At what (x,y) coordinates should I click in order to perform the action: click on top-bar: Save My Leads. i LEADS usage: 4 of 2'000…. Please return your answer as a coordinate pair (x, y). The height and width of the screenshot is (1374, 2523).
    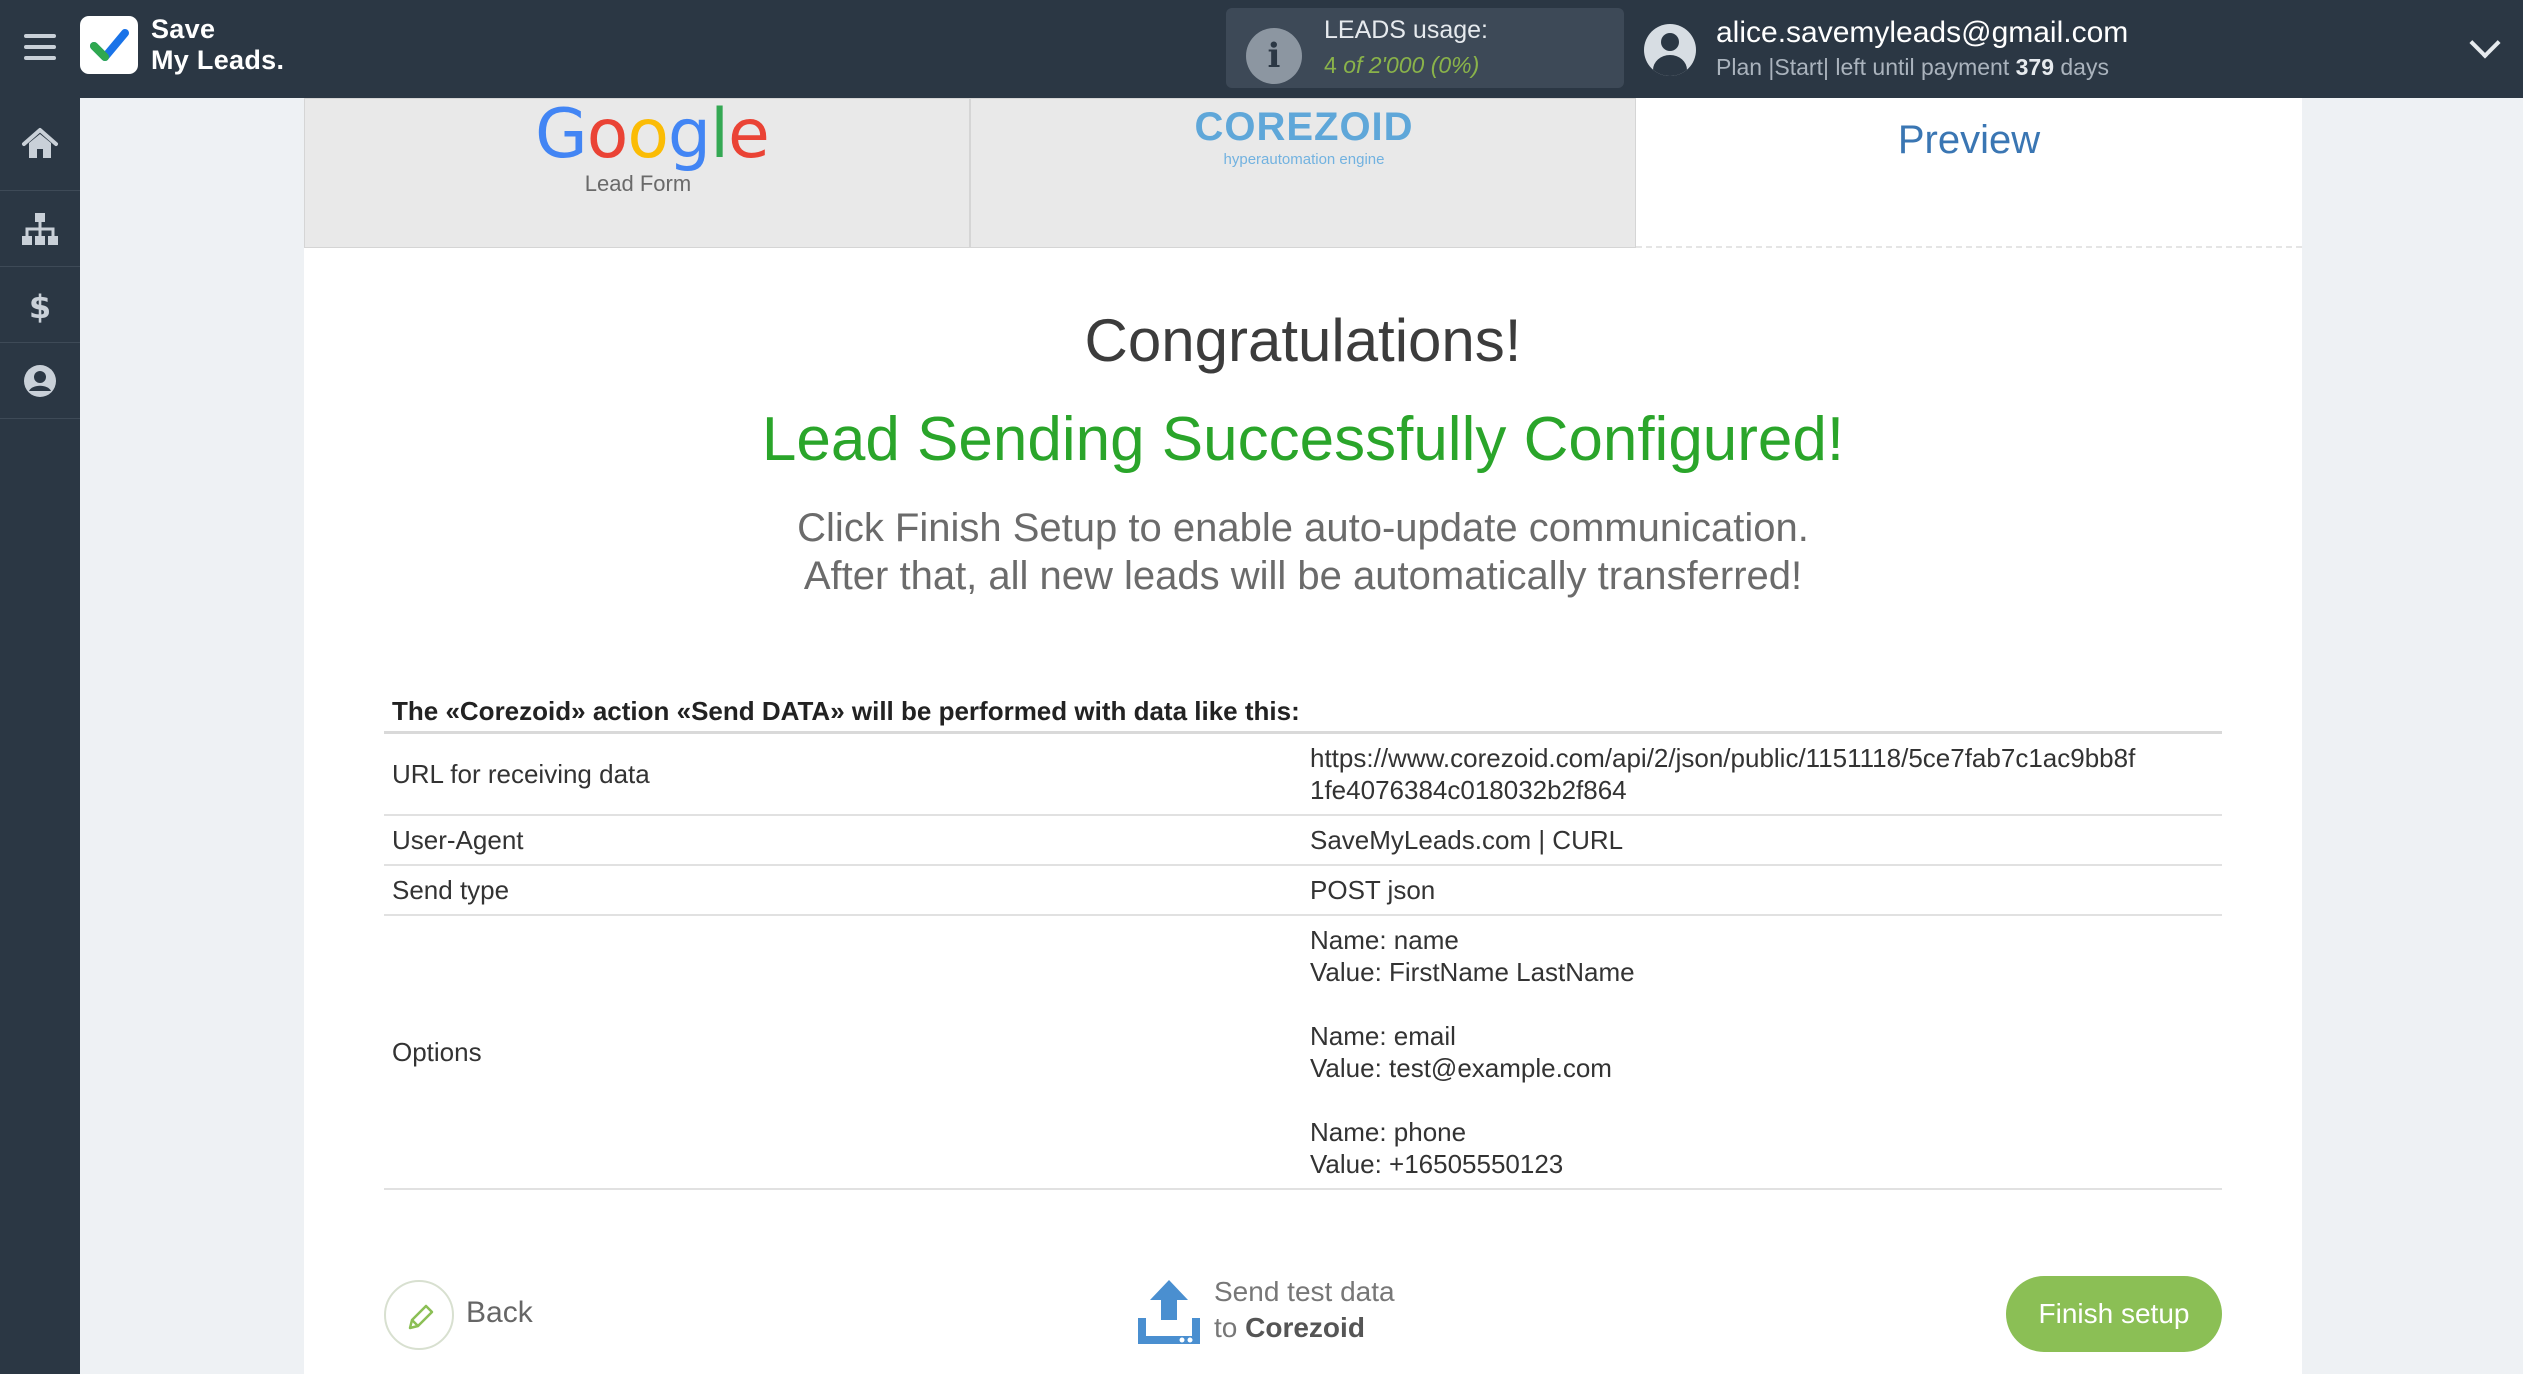
    Looking at the image, I should click on (1261, 49).